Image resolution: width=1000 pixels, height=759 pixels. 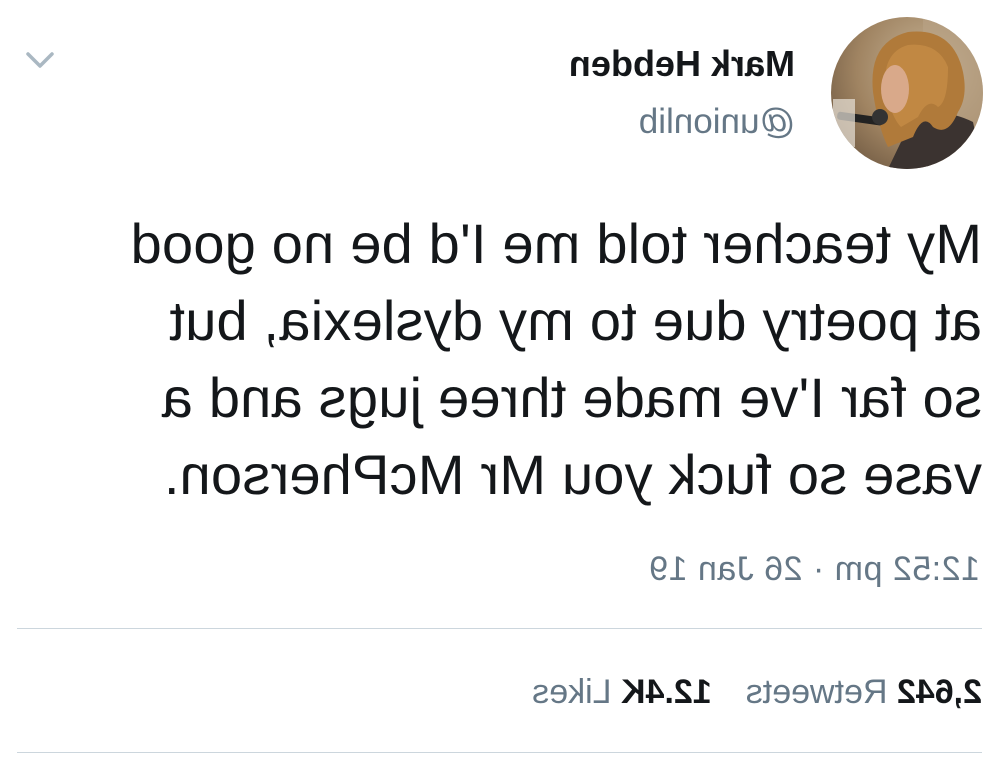 I want to click on likes-count: 12.4K, so click(x=666, y=692).